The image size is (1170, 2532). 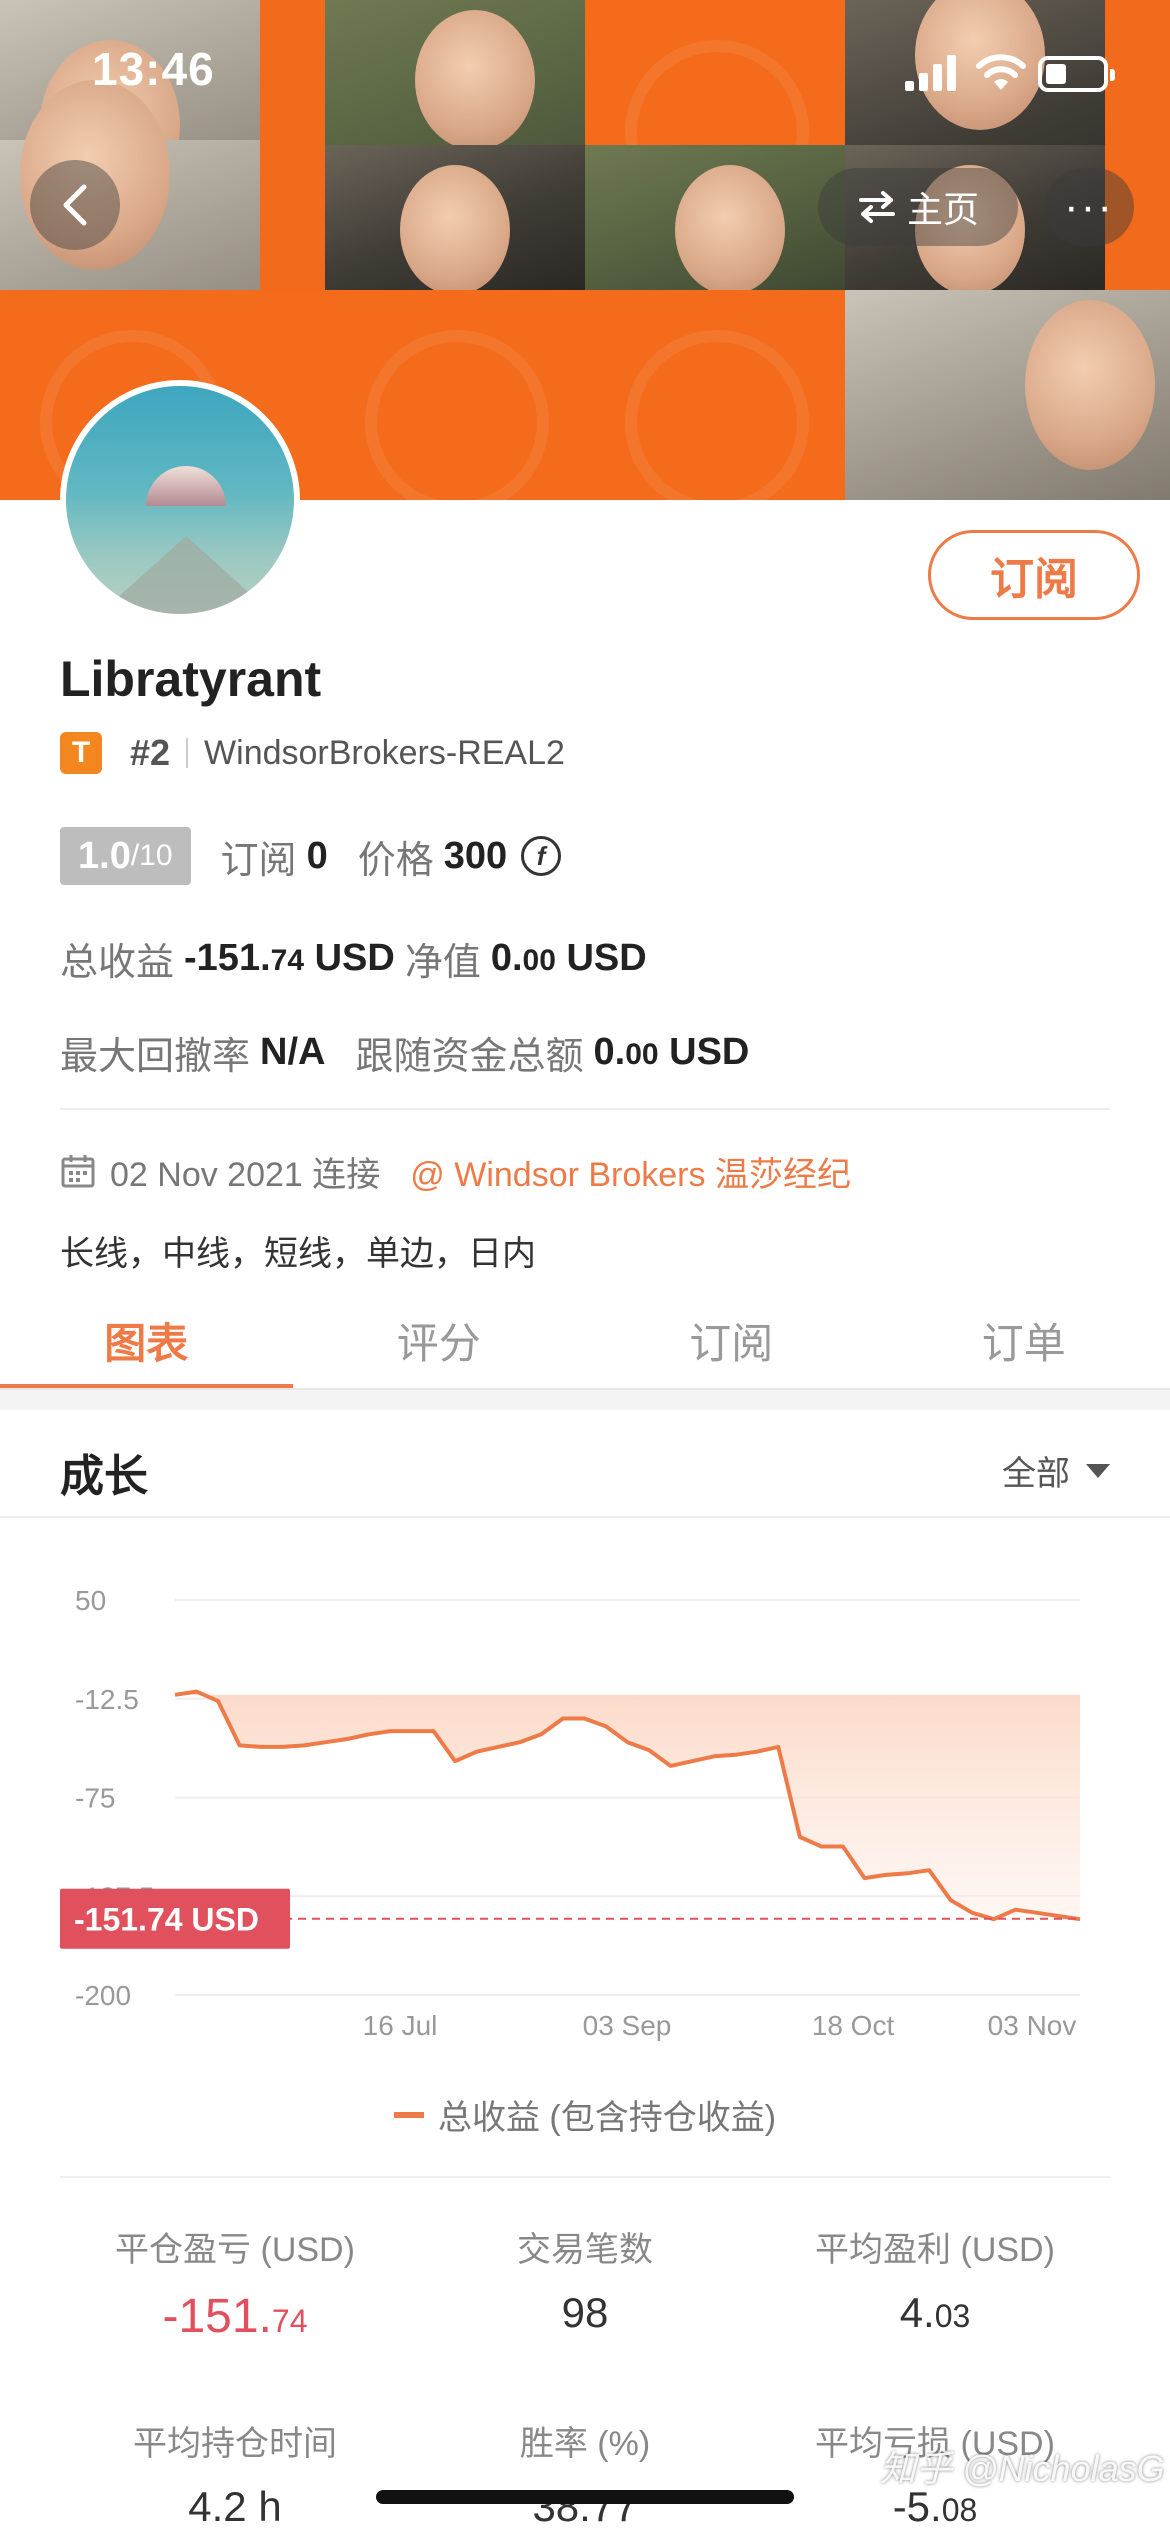 What do you see at coordinates (235, 2250) in the screenshot?
I see `summary-label: 平仓盈亏 (USD)` at bounding box center [235, 2250].